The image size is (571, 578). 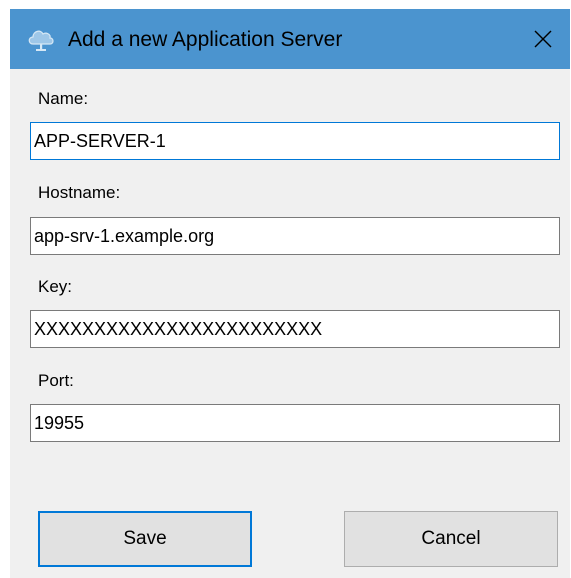 I want to click on close-icon, so click(x=543, y=39).